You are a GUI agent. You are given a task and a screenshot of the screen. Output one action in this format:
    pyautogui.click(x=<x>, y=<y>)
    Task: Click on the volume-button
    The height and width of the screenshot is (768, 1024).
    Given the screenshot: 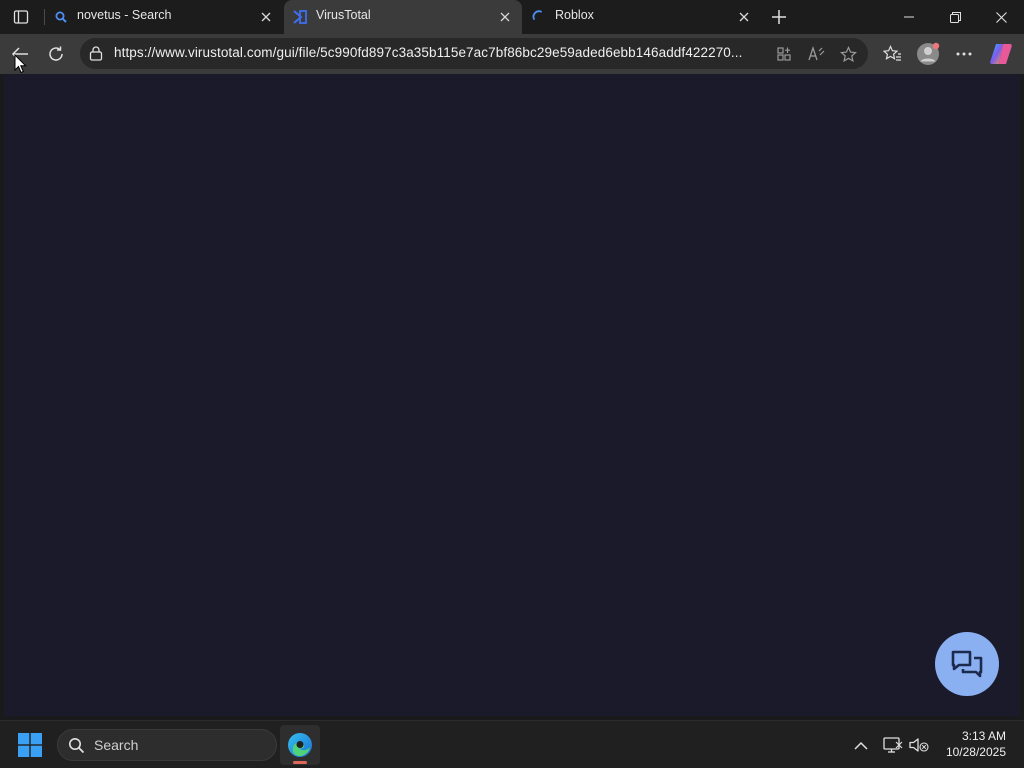 What is the action you would take?
    pyautogui.click(x=919, y=745)
    